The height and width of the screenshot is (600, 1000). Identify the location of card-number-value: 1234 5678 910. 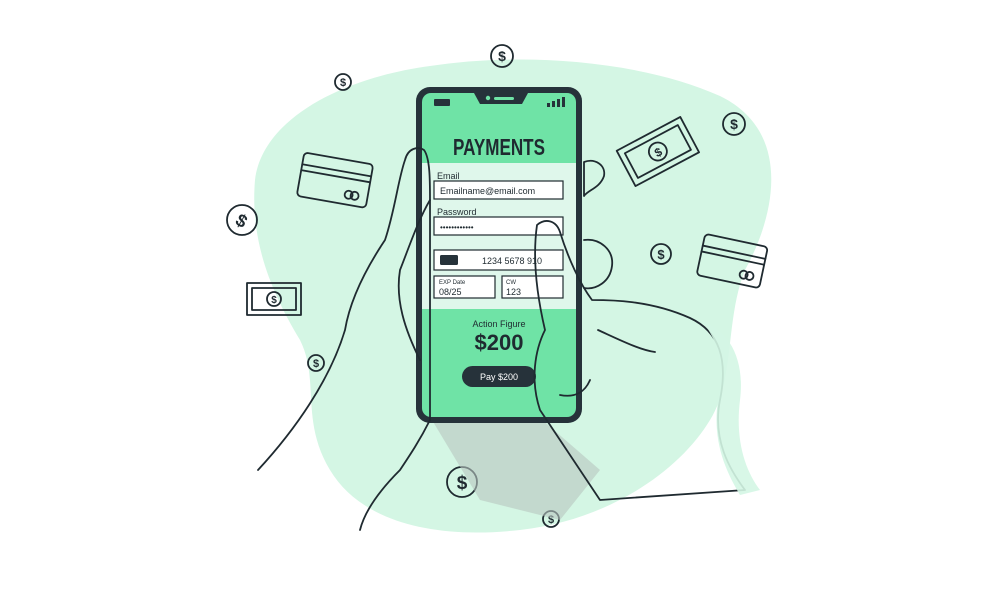
(512, 261).